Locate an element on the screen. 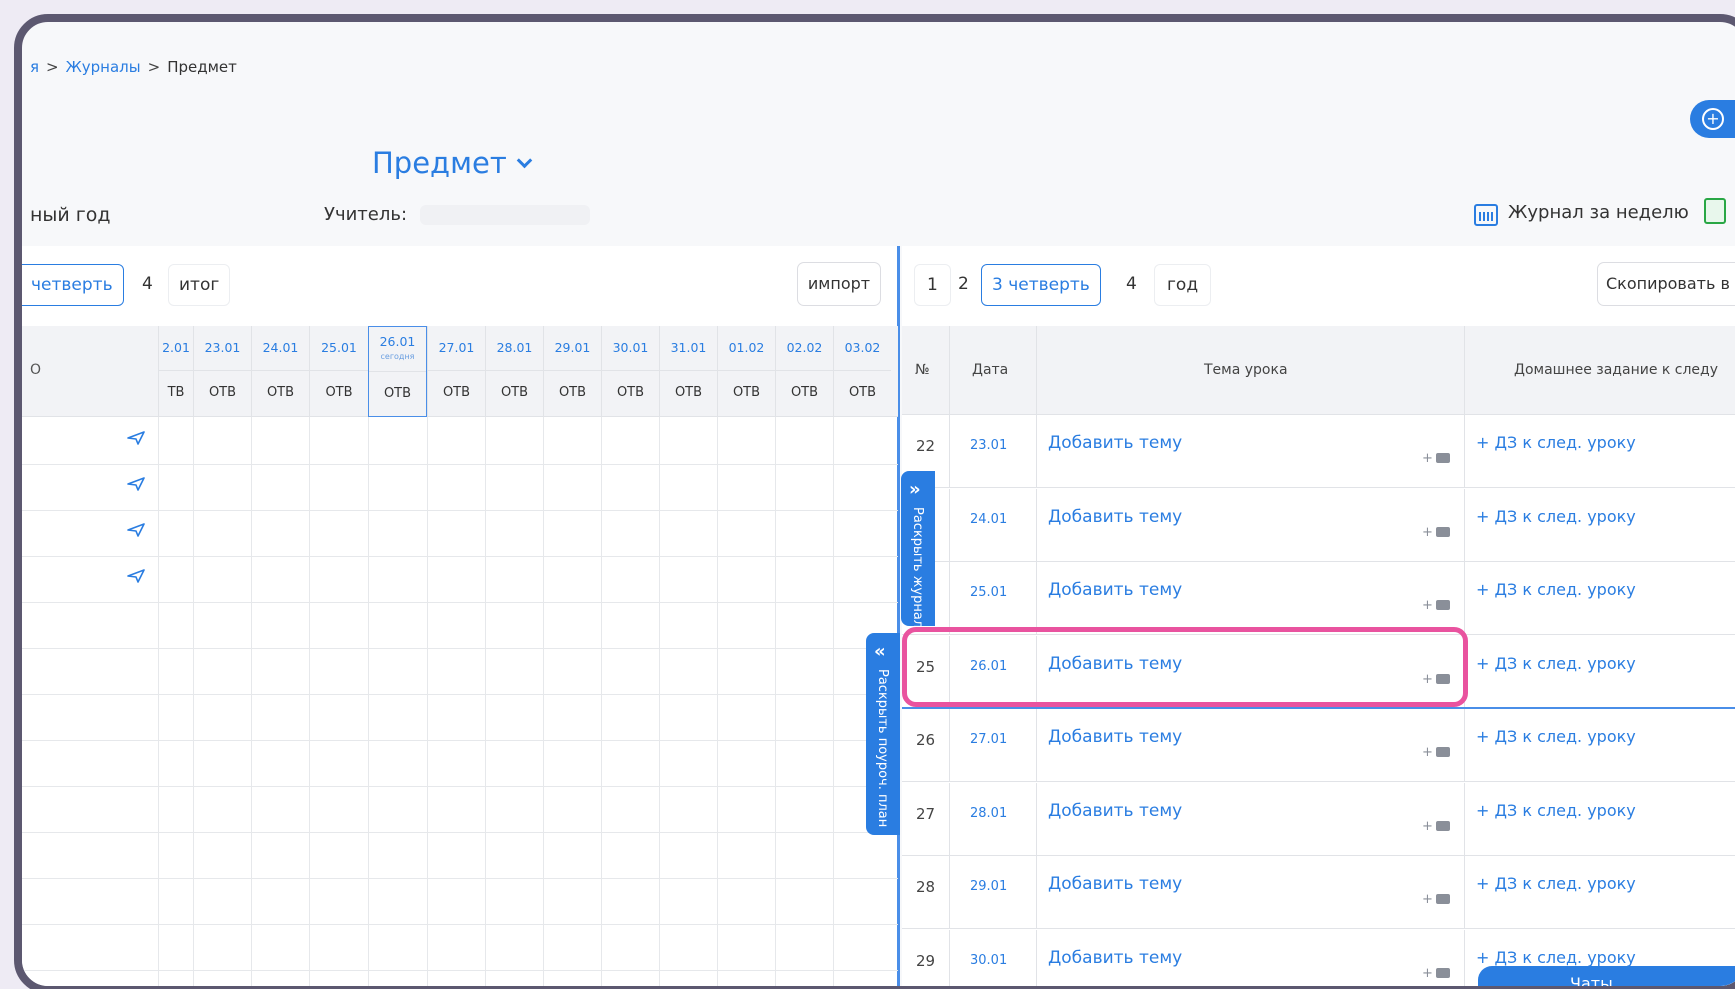  date-header: 24.01 is located at coordinates (280, 348).